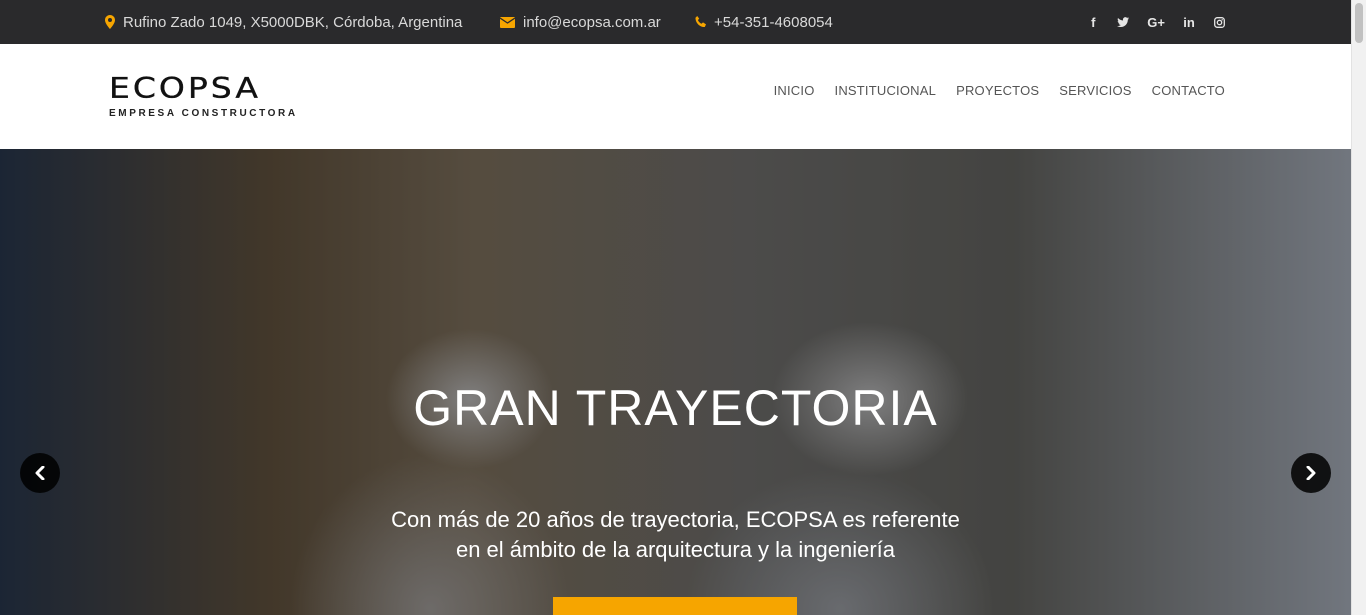 This screenshot has width=1366, height=615. I want to click on slider-next-button, so click(1311, 473).